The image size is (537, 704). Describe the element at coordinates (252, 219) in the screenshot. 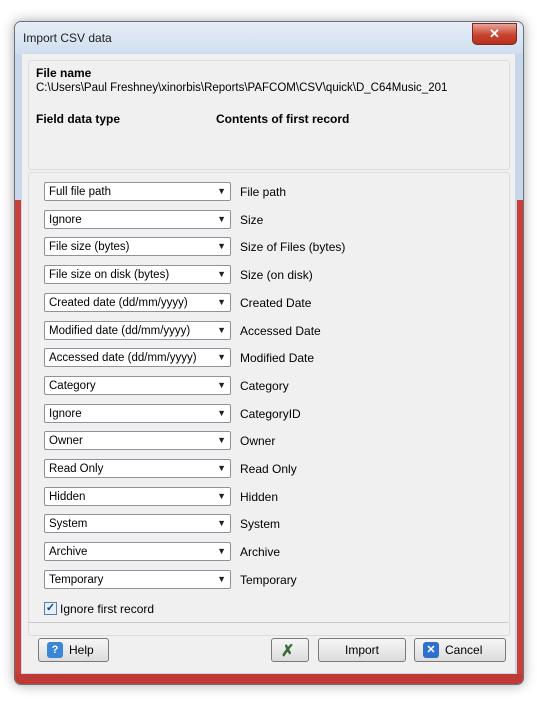

I see `first-record-value: Size` at that location.